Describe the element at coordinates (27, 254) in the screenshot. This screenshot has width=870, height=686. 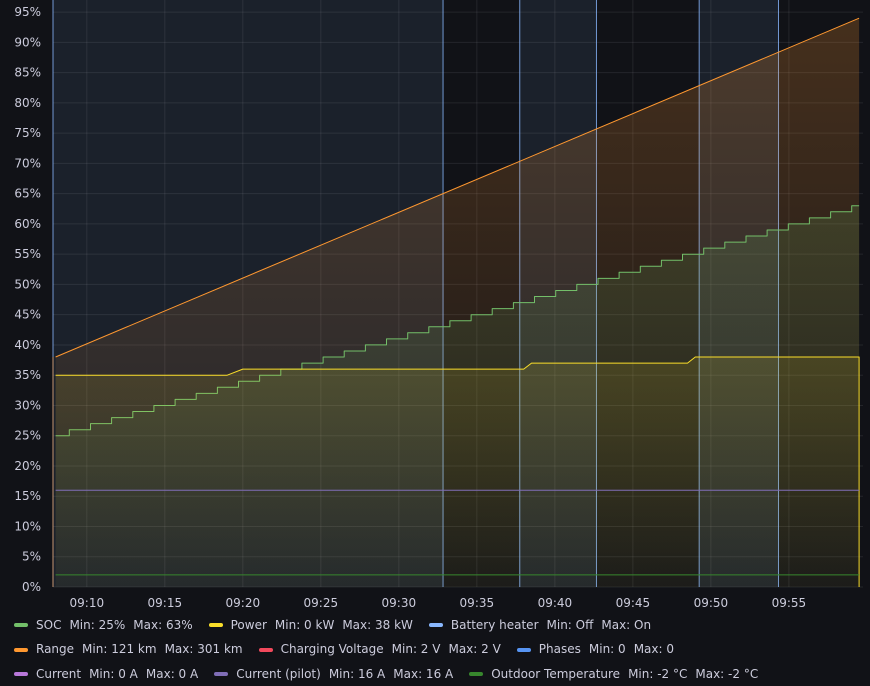
I see `y-tick-label: 55%` at that location.